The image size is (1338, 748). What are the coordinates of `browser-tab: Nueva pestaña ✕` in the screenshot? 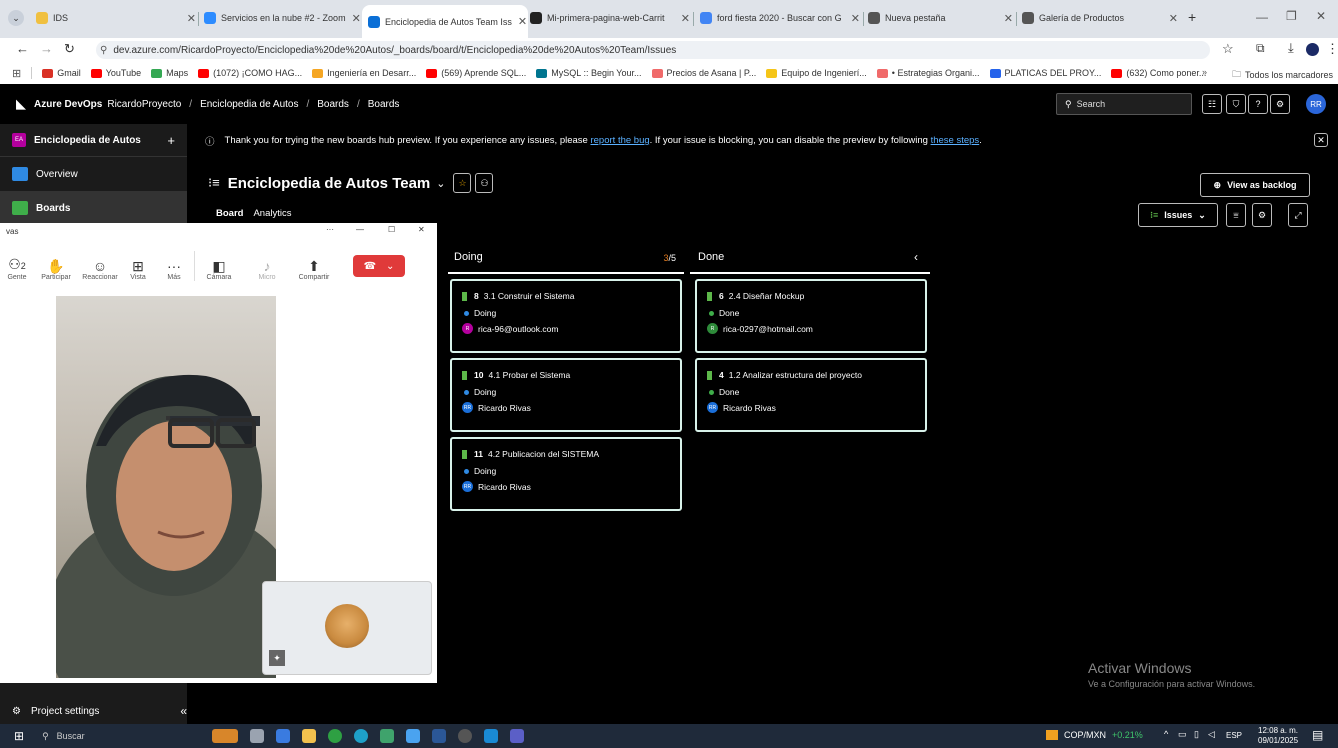 It's located at (940, 18).